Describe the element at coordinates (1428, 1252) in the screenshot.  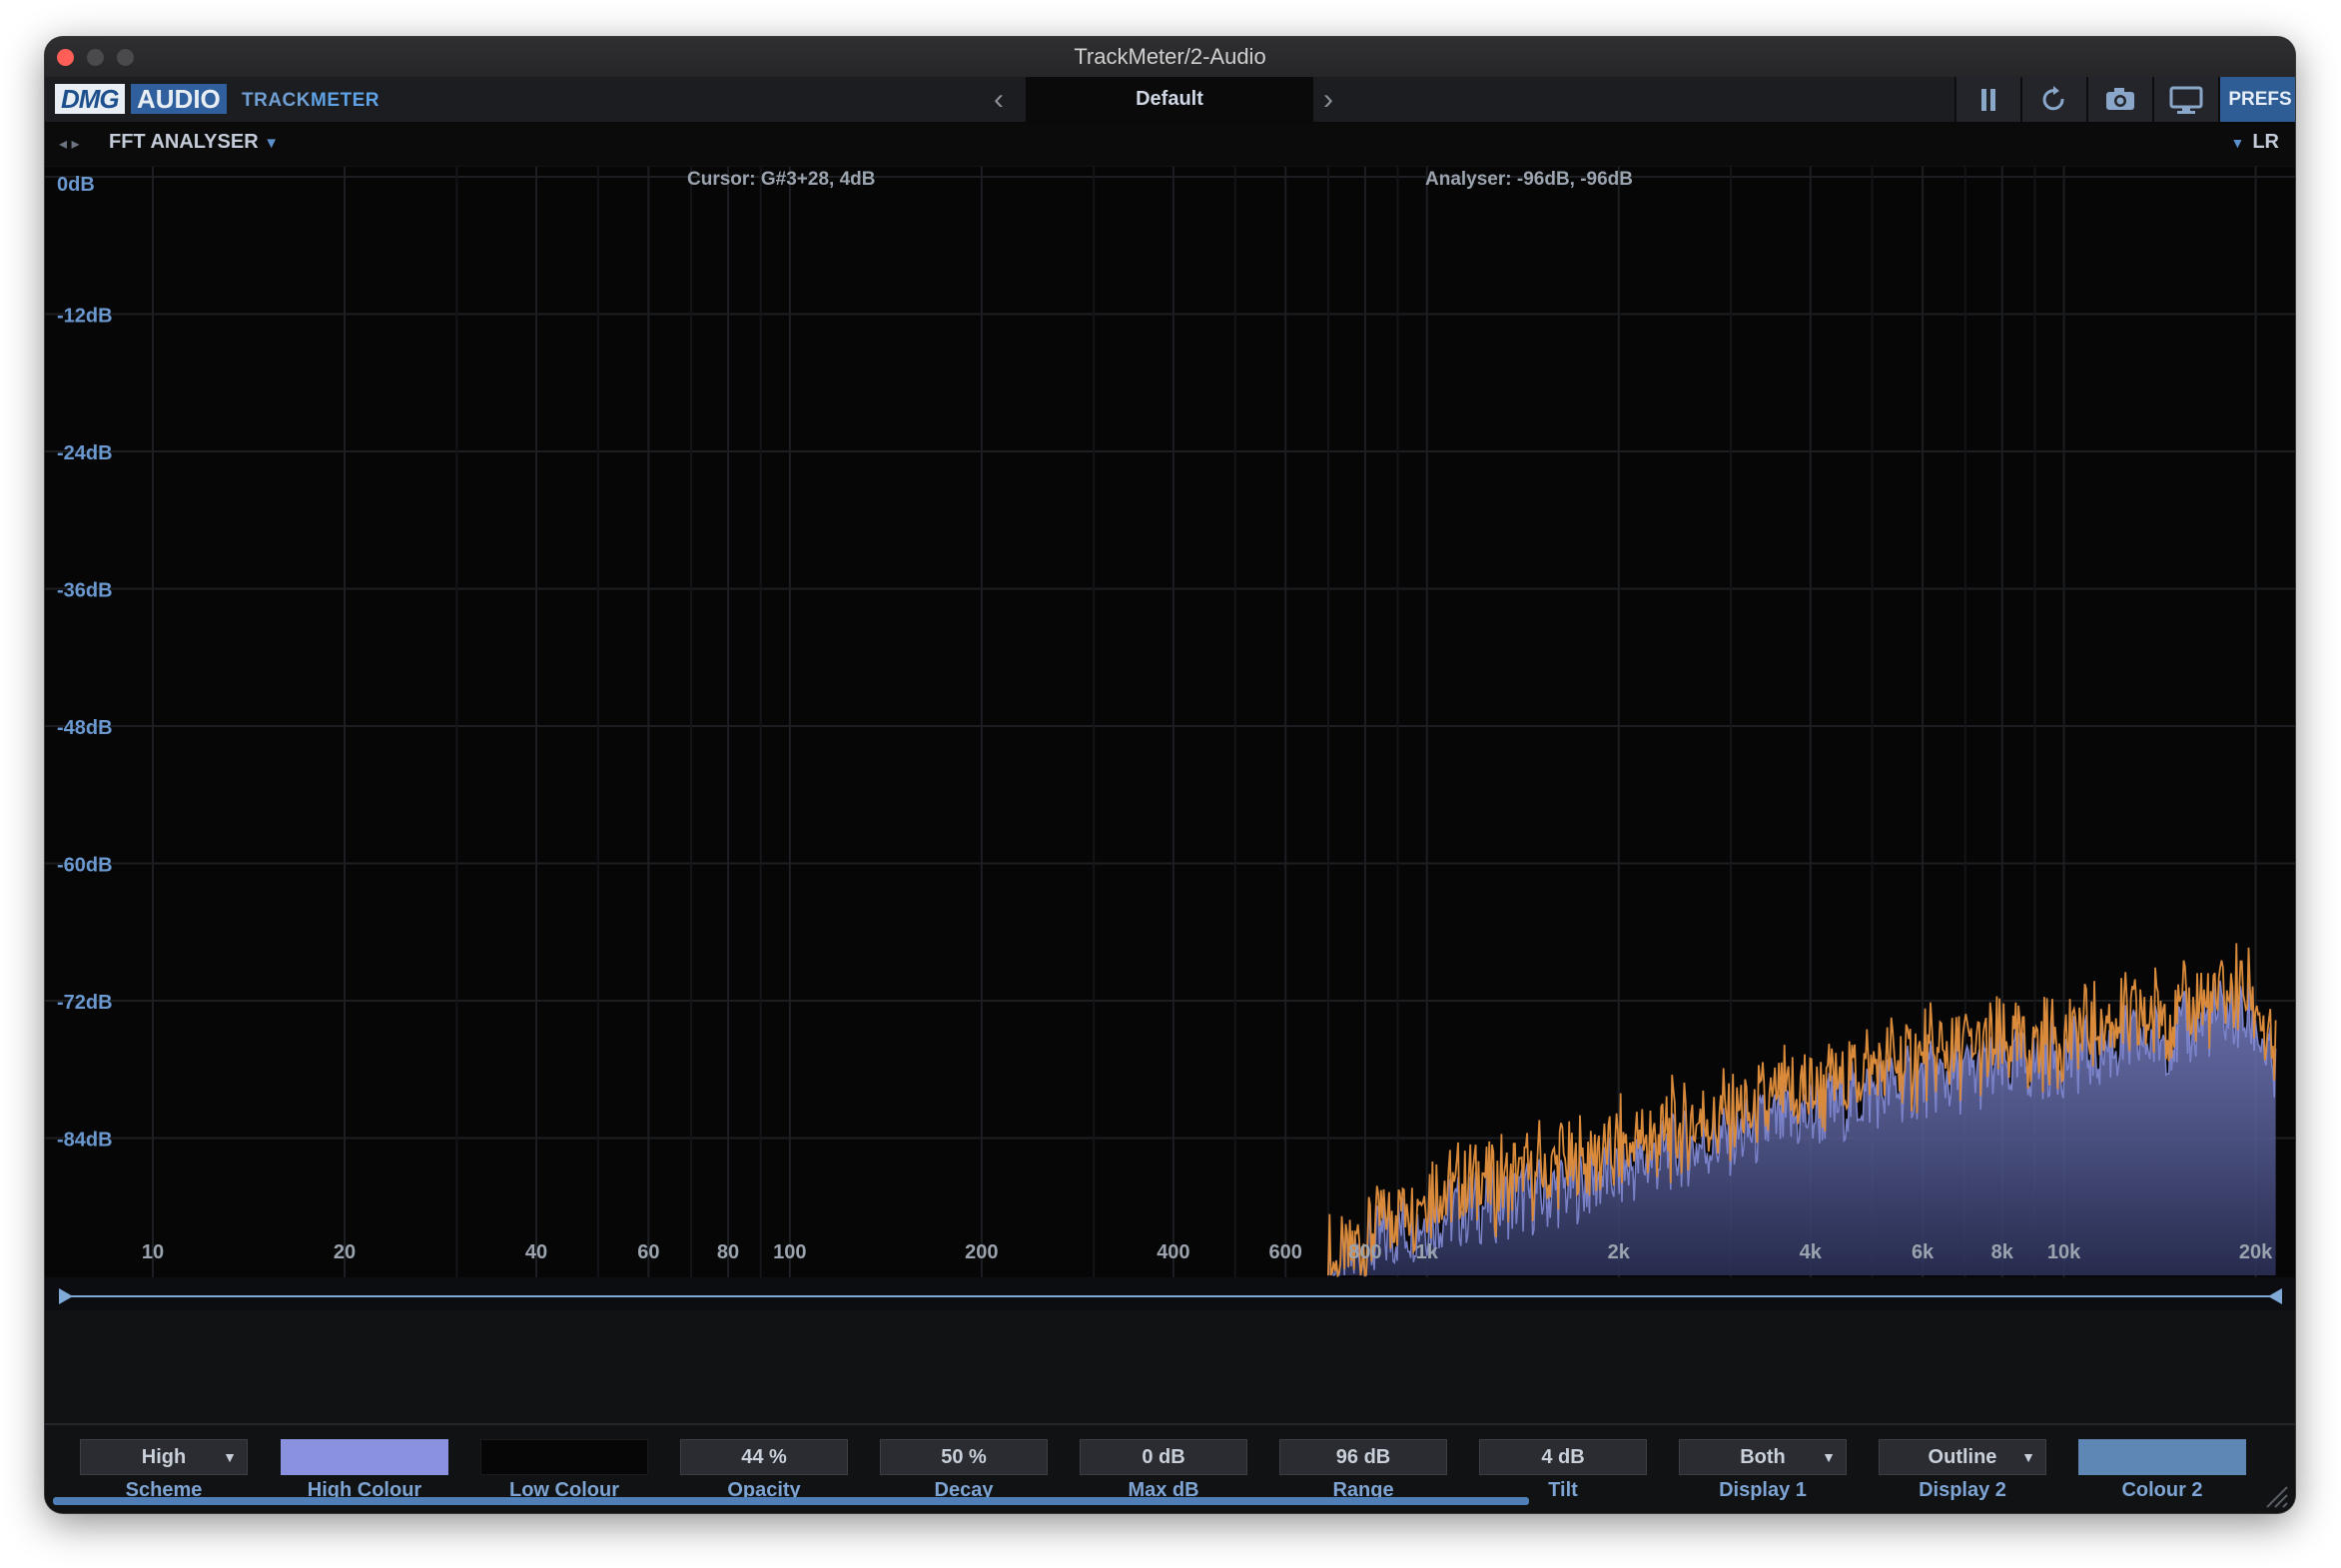
I see `x-tick-label: 1k` at that location.